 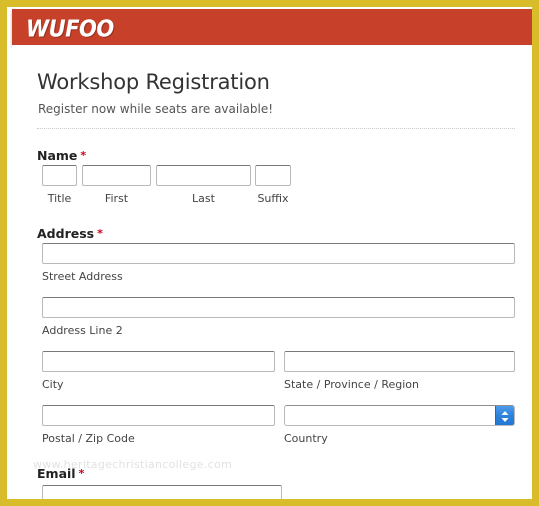 I want to click on address-country-sublabel: Country, so click(x=306, y=438).